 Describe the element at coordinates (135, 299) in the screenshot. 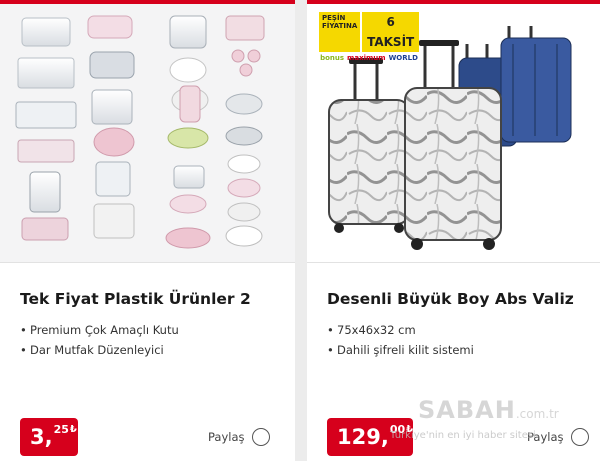

I see `product-title: Tek Fiyat Plastik Ürünler 2` at that location.